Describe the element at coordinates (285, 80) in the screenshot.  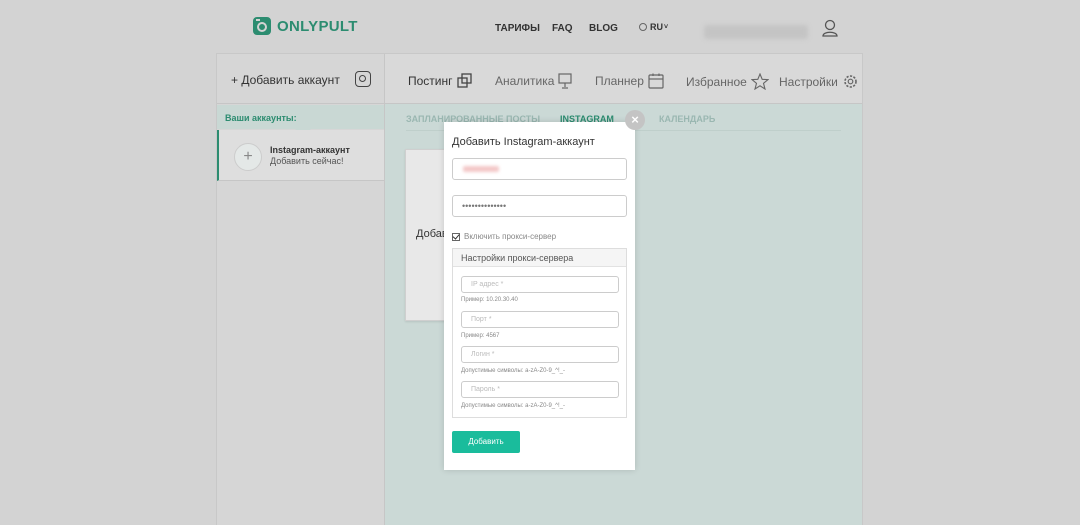
I see `add-account-button: + Добавить аккаунт` at that location.